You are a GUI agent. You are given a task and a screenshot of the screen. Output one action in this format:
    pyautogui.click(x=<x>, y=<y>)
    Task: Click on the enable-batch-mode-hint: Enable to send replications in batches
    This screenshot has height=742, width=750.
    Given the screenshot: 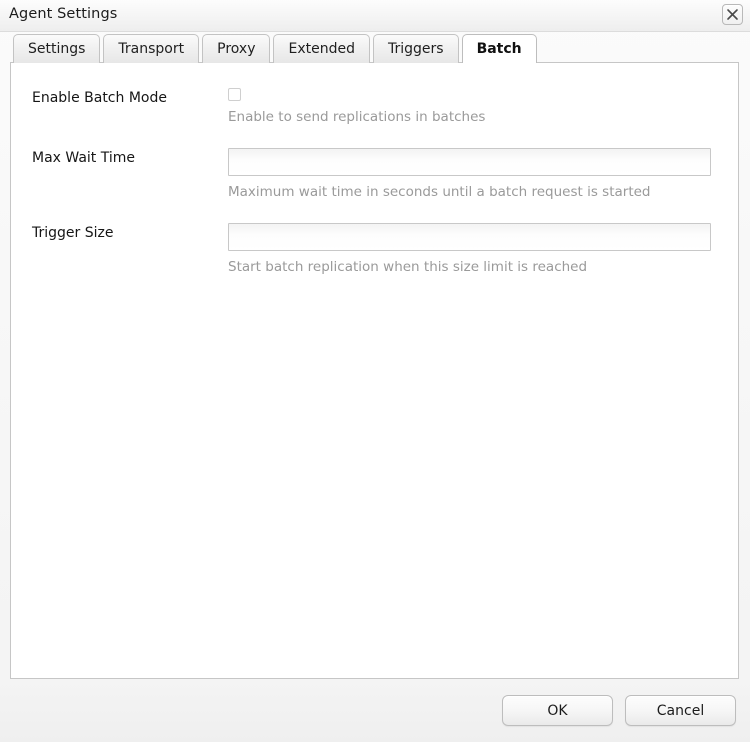 What is the action you would take?
    pyautogui.click(x=357, y=117)
    